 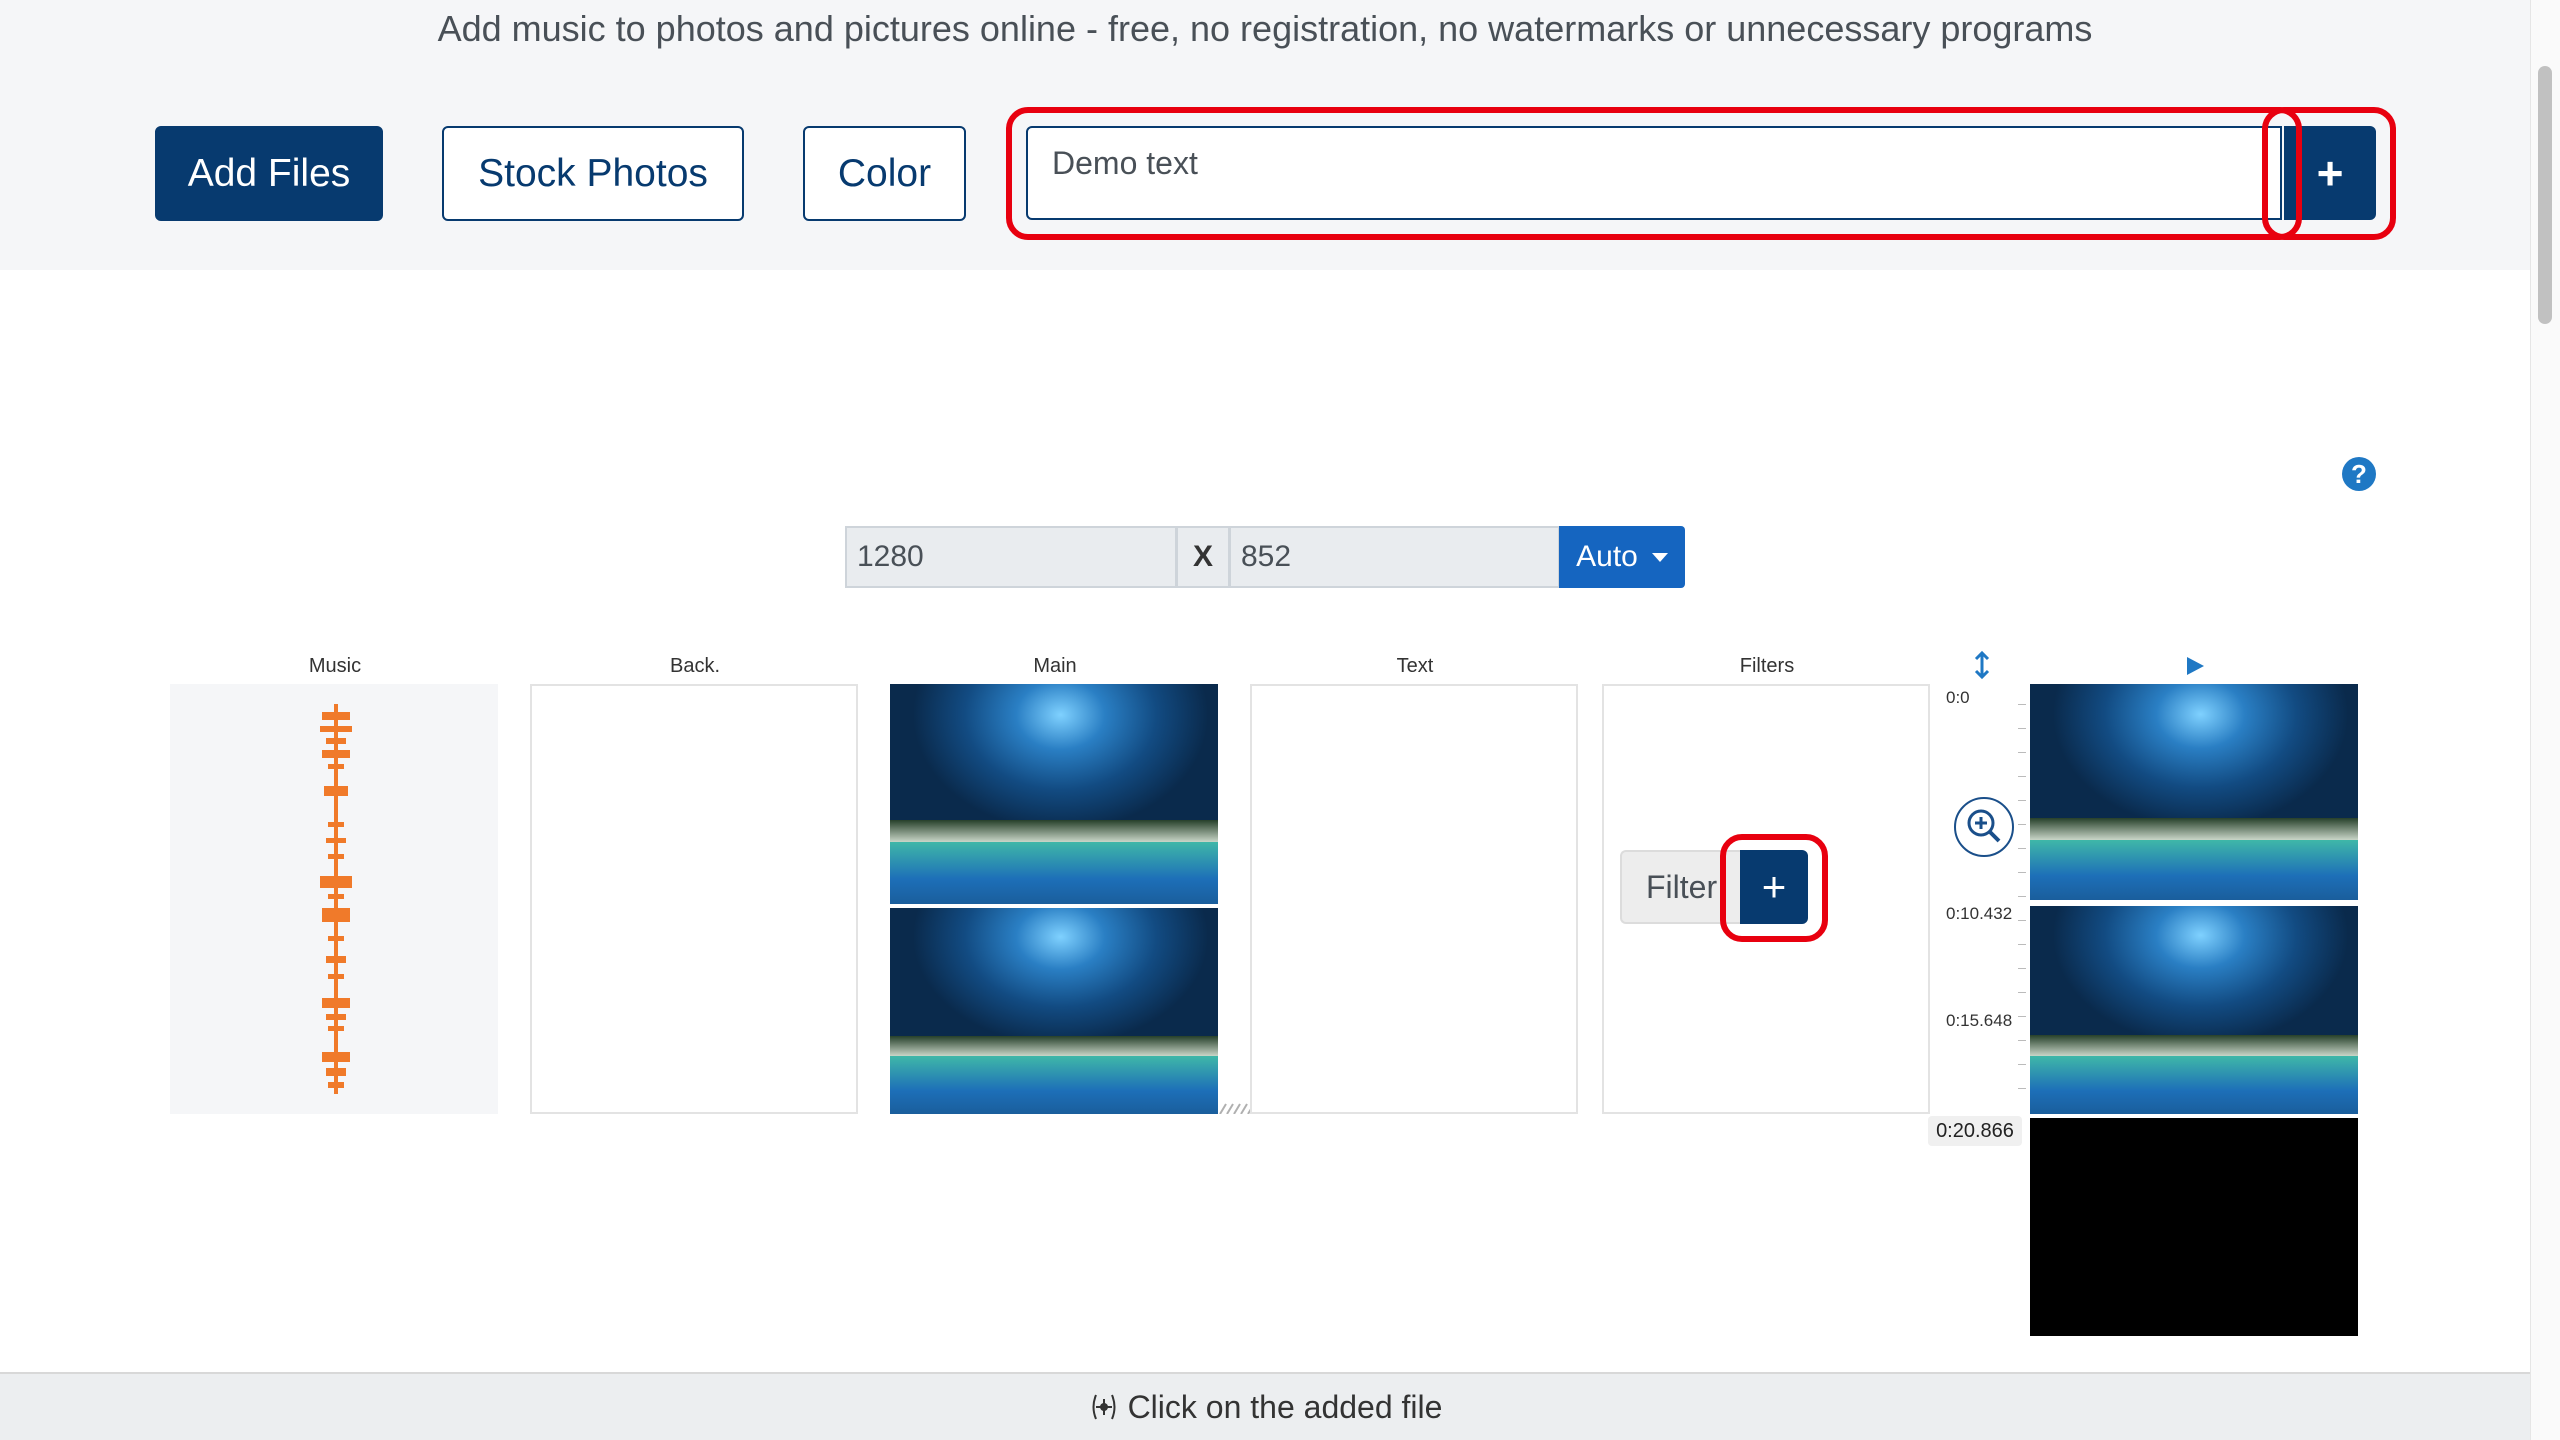 I want to click on vertical-resize-icon, so click(x=1982, y=665).